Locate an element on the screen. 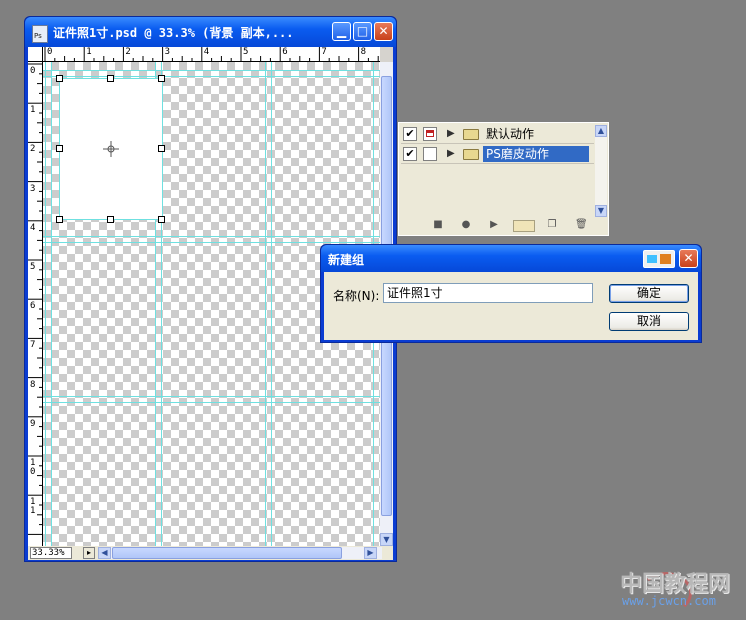 This screenshot has height=620, width=746. ruler-origin is located at coordinates (35, 54).